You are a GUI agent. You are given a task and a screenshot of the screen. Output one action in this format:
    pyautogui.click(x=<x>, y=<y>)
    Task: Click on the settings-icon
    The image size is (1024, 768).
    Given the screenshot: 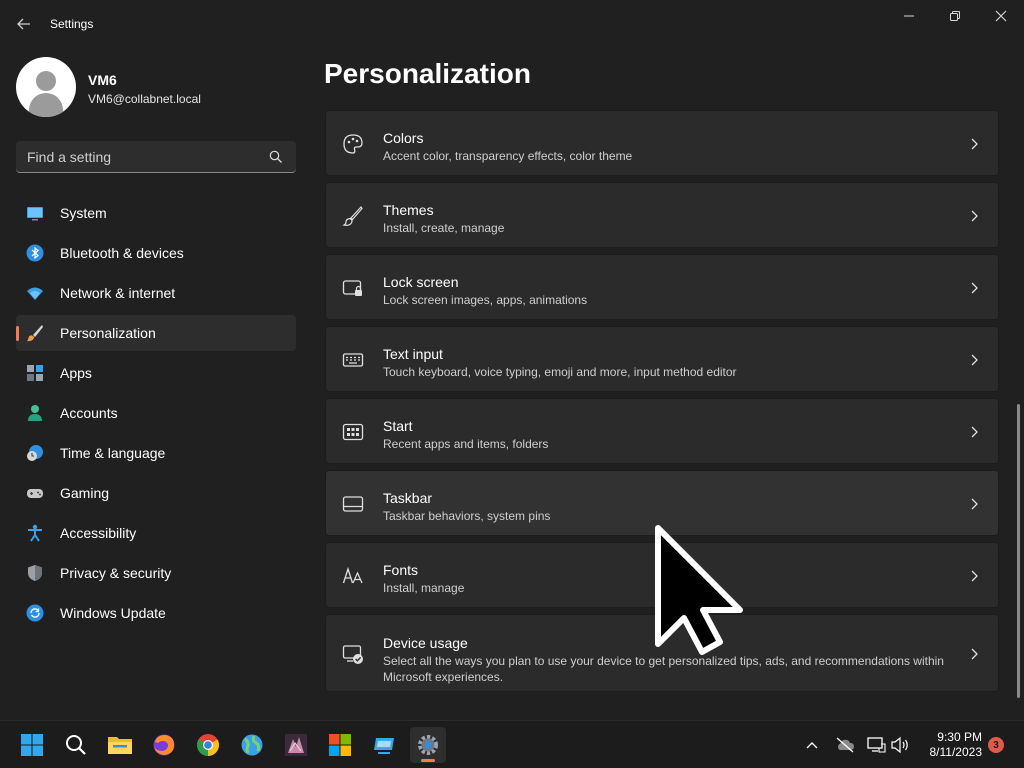 What is the action you would take?
    pyautogui.click(x=428, y=745)
    